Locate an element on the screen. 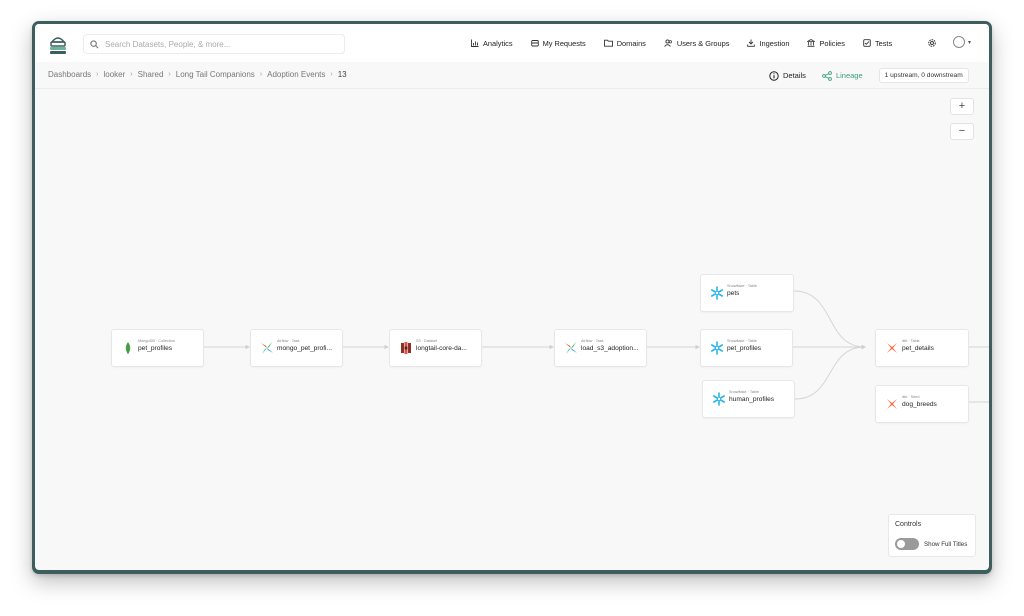 Image resolution: width=1024 pixels, height=616 pixels. node-name: dog_breeds is located at coordinates (919, 404).